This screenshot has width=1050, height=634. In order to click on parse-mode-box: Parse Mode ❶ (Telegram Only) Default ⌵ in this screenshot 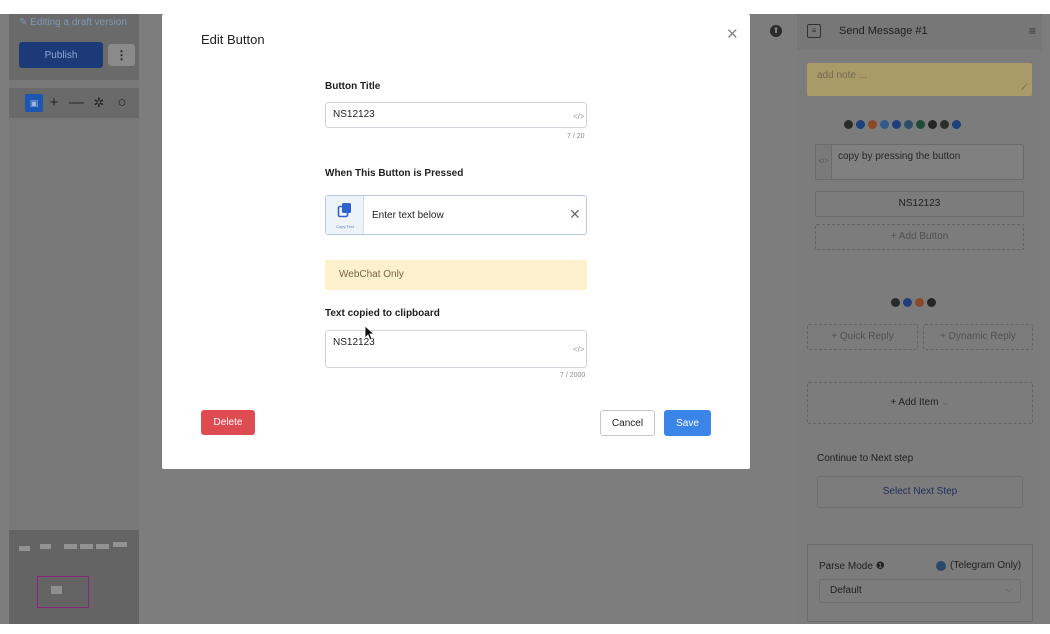, I will do `click(920, 583)`.